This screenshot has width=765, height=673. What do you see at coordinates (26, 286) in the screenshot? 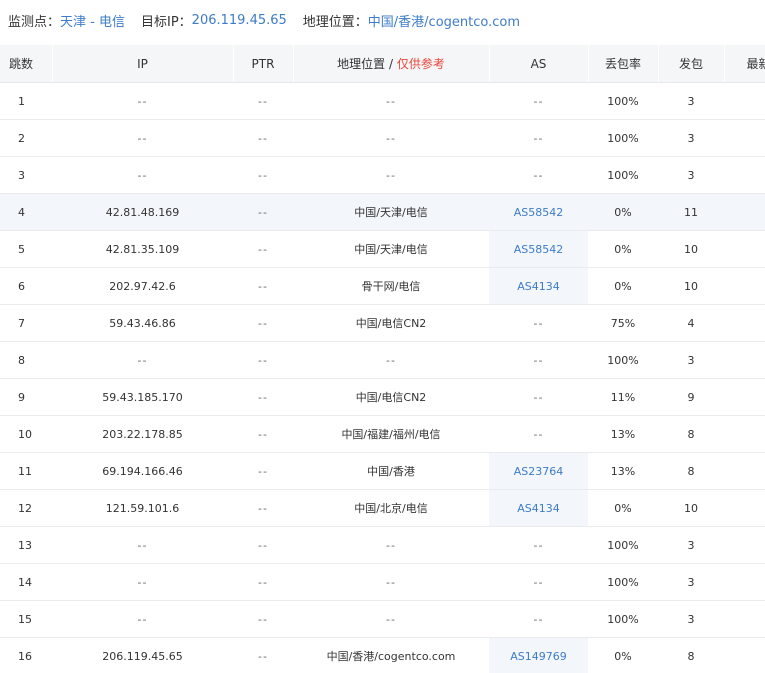
I see `hop-cell: 6` at bounding box center [26, 286].